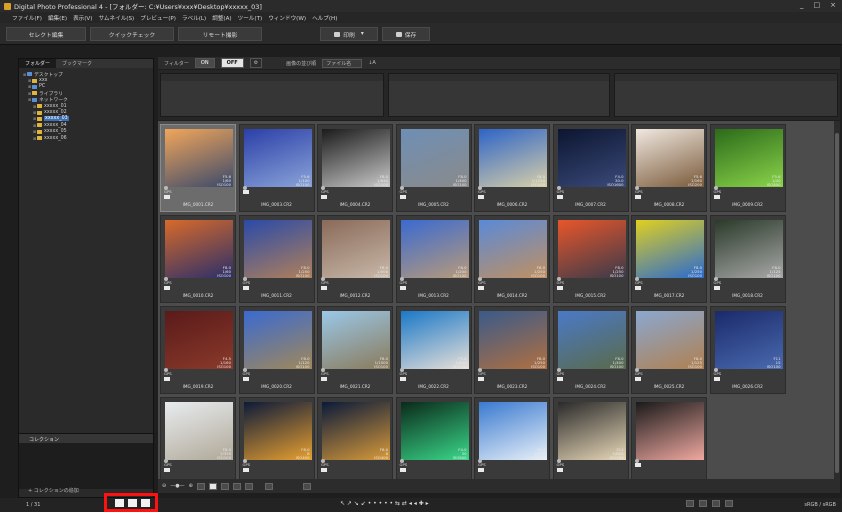 The image size is (842, 512). Describe the element at coordinates (512, 350) in the screenshot. I see `thumbnail-cell: F8.0 1/250 ISO100 GPS IMG_0023.CR2` at that location.